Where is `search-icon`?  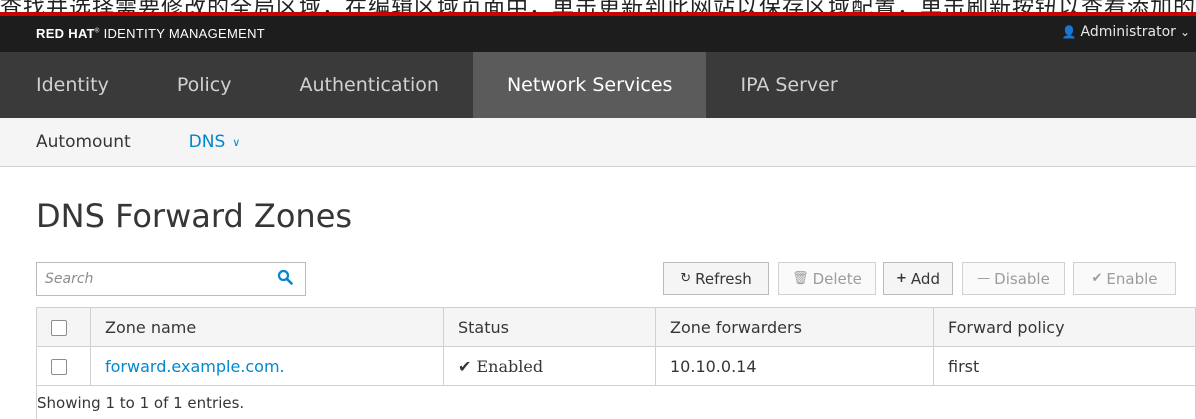 search-icon is located at coordinates (285, 279).